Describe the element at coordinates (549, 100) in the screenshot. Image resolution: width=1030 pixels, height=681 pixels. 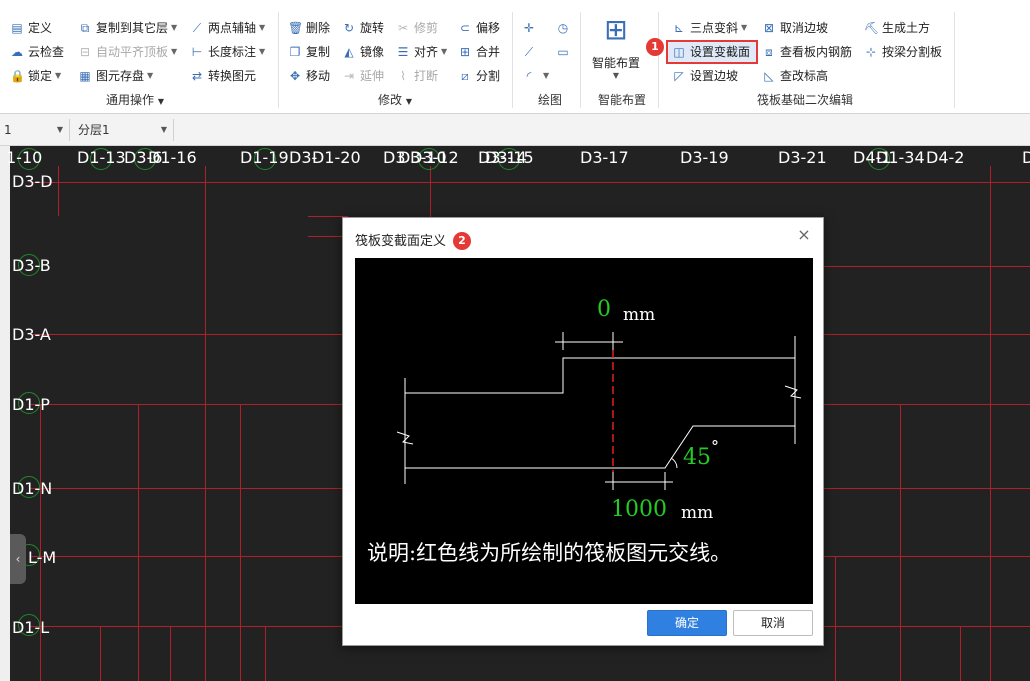
I see `group-label-draw: 绘图` at that location.